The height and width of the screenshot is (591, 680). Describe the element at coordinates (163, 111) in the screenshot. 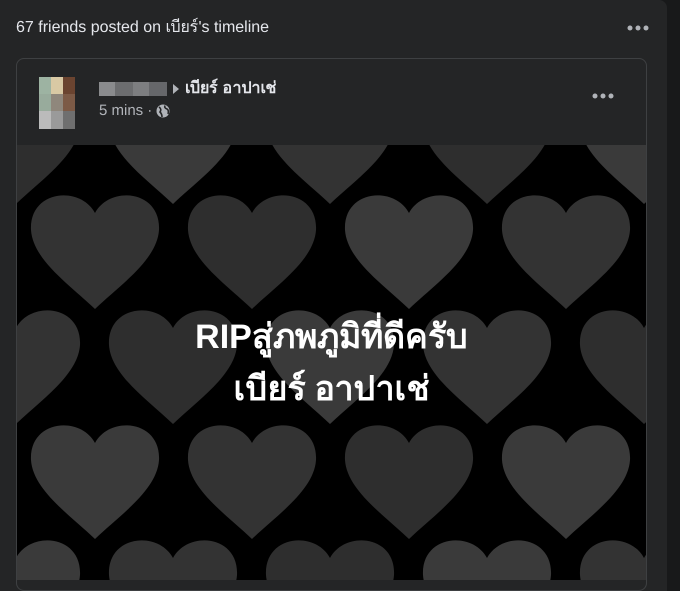

I see `globe-icon` at that location.